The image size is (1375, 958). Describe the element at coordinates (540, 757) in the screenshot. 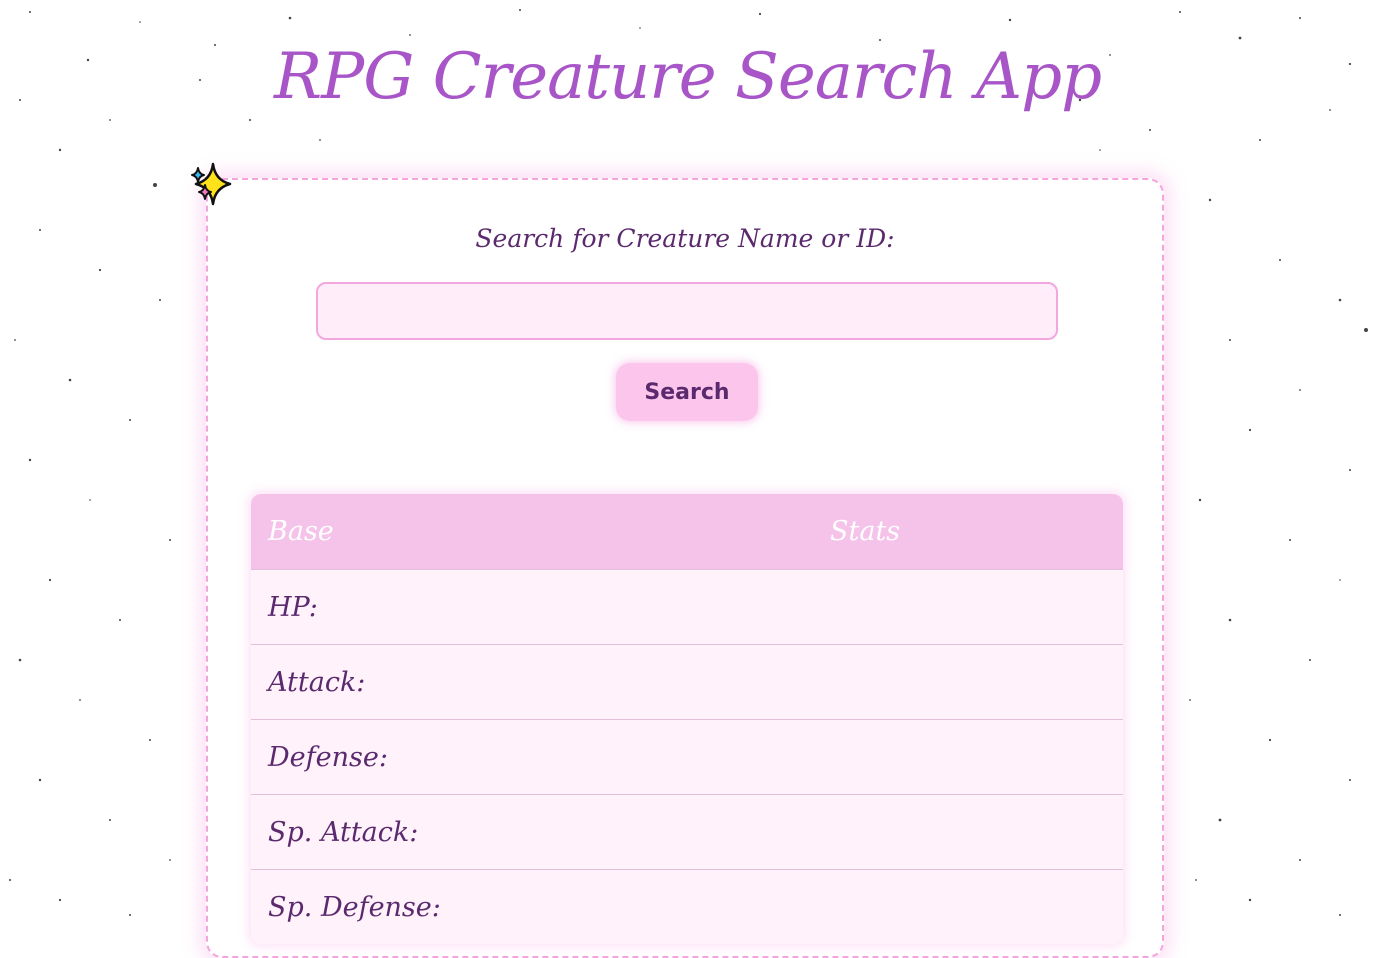

I see `stat-label-defense: Defense:` at that location.